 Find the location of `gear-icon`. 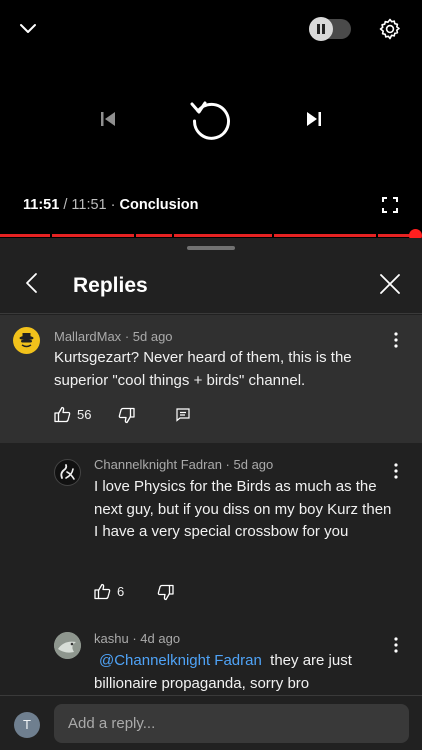

gear-icon is located at coordinates (390, 29).